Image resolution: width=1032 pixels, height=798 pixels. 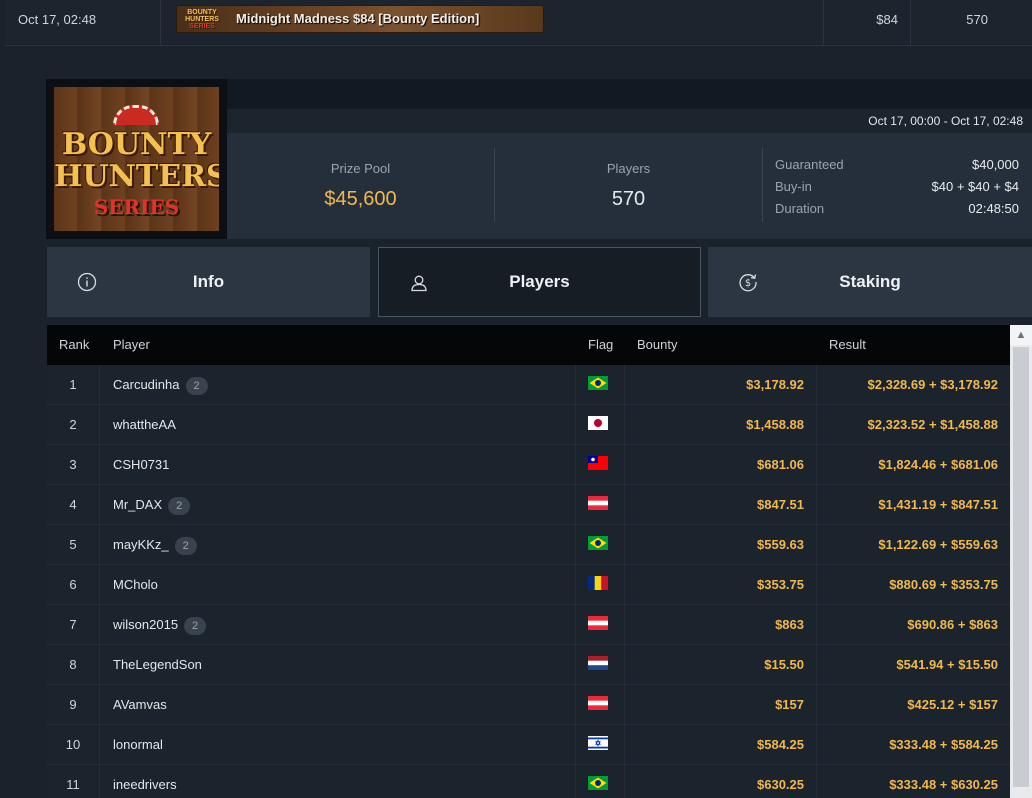 What do you see at coordinates (598, 663) in the screenshot?
I see `flag-netherlands-icon` at bounding box center [598, 663].